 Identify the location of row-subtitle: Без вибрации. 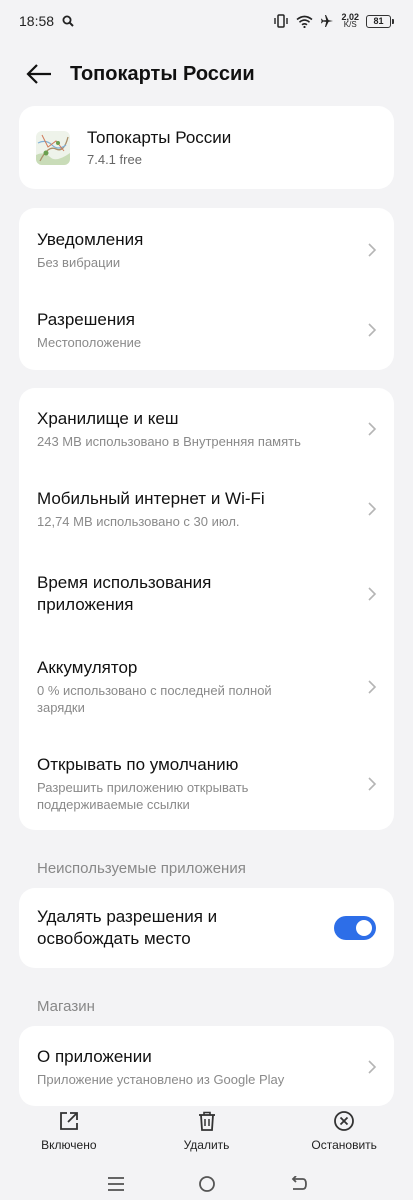
(79, 262).